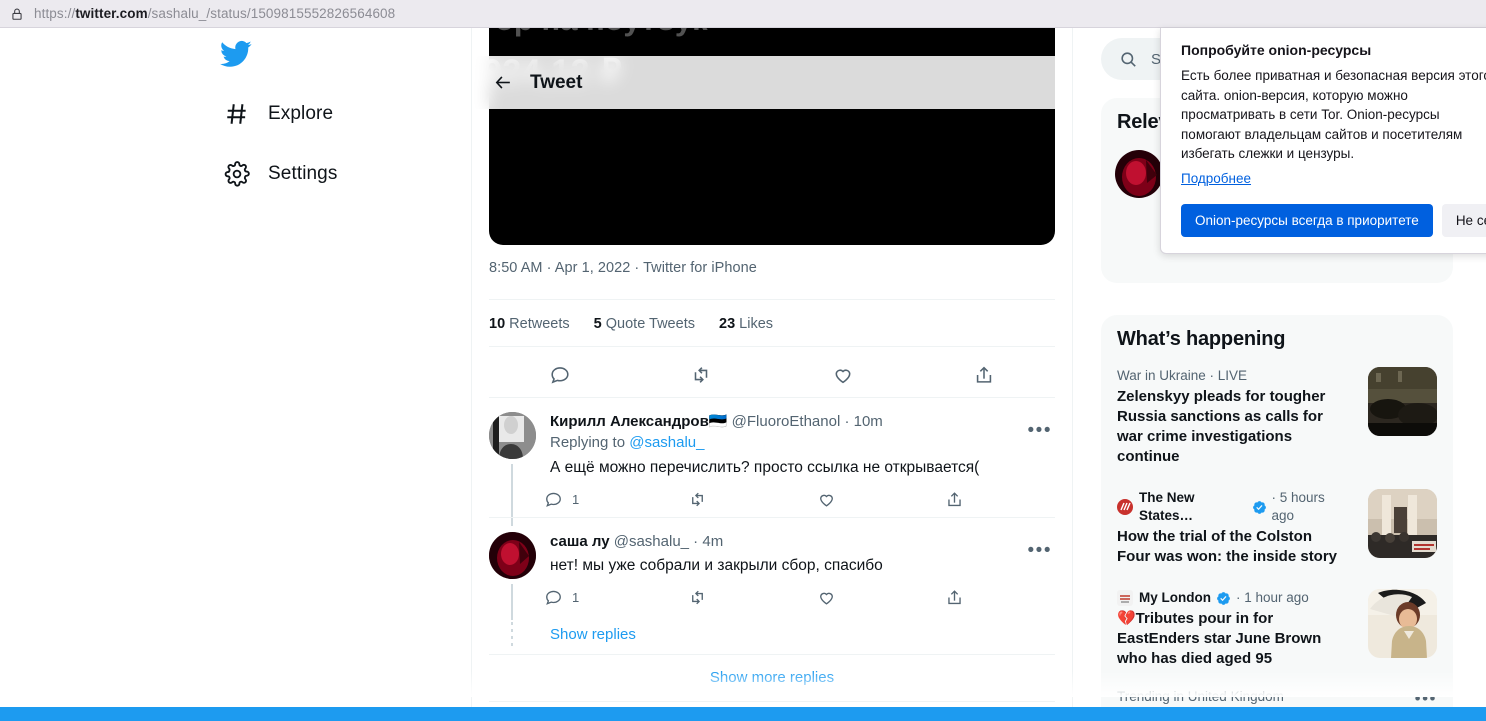 This screenshot has width=1486, height=721. Describe the element at coordinates (55, 13) in the screenshot. I see `url-prefix: https://` at that location.